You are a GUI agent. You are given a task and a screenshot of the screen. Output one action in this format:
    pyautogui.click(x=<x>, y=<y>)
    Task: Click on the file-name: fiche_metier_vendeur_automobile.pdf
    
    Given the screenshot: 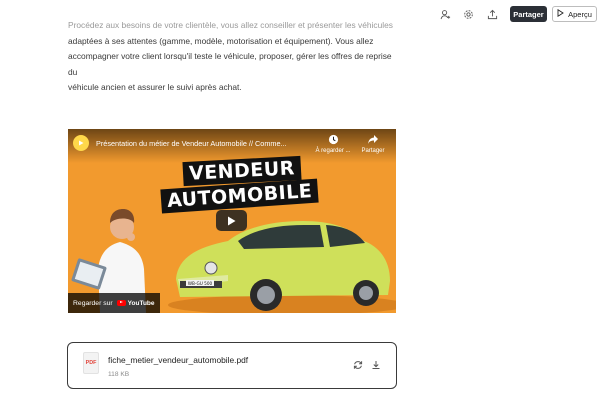 What is the action you would take?
    pyautogui.click(x=178, y=360)
    